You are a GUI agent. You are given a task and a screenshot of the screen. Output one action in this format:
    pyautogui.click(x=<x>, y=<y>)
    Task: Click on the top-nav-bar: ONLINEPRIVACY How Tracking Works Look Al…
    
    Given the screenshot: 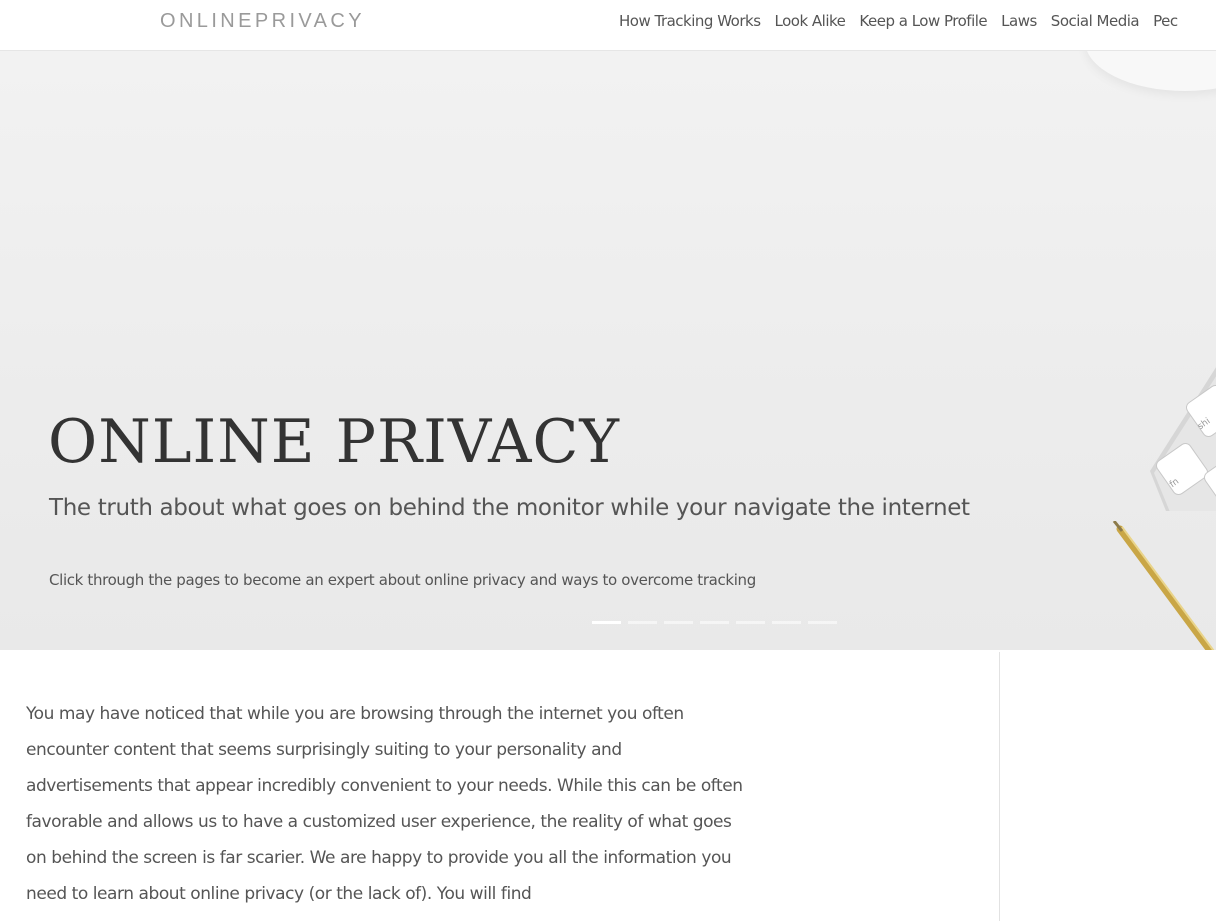 What is the action you would take?
    pyautogui.click(x=608, y=25)
    